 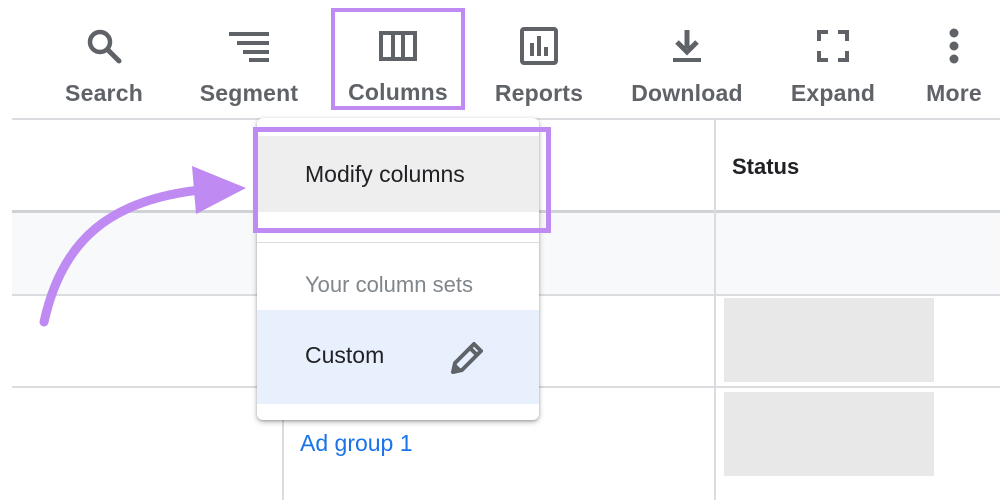 I want to click on reports-icon, so click(x=539, y=46).